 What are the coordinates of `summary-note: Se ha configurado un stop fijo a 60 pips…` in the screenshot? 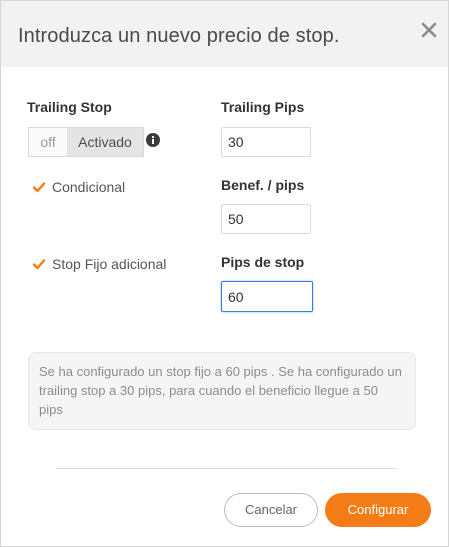 It's located at (222, 391).